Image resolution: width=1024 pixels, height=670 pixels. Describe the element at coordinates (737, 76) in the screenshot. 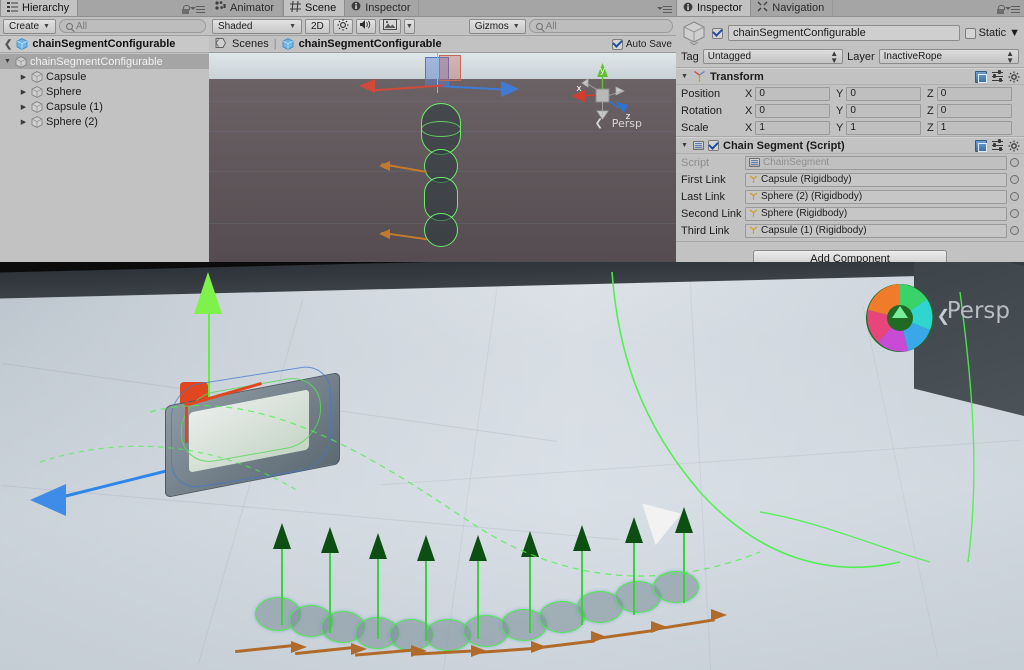

I see `transform-title: Transform` at that location.